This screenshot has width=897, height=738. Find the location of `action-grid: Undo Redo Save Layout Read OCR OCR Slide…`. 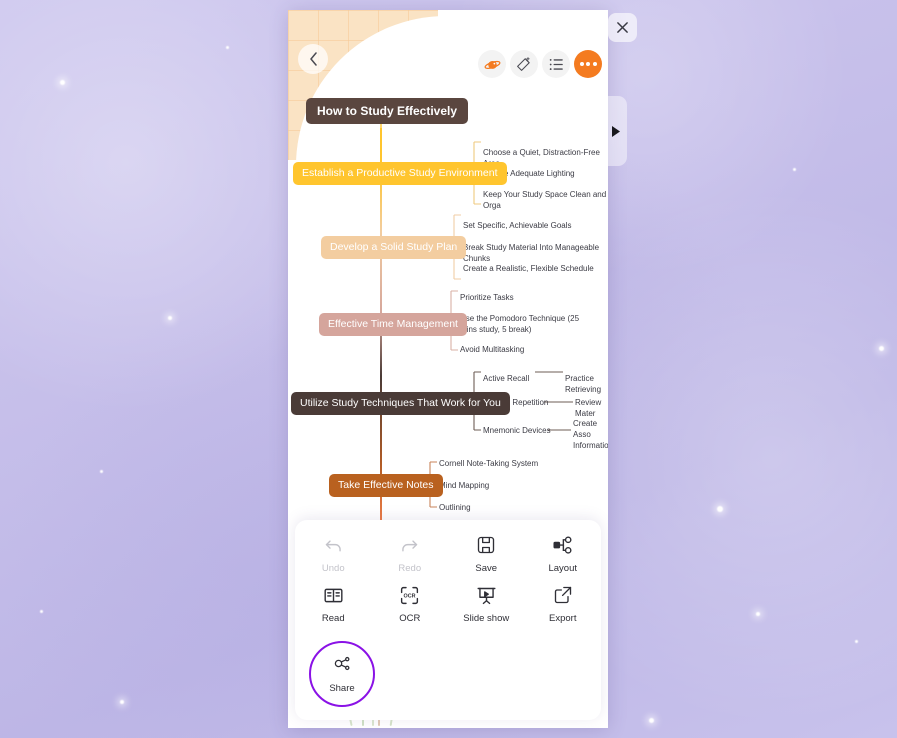

action-grid: Undo Redo Save Layout Read OCR OCR Slide… is located at coordinates (448, 579).